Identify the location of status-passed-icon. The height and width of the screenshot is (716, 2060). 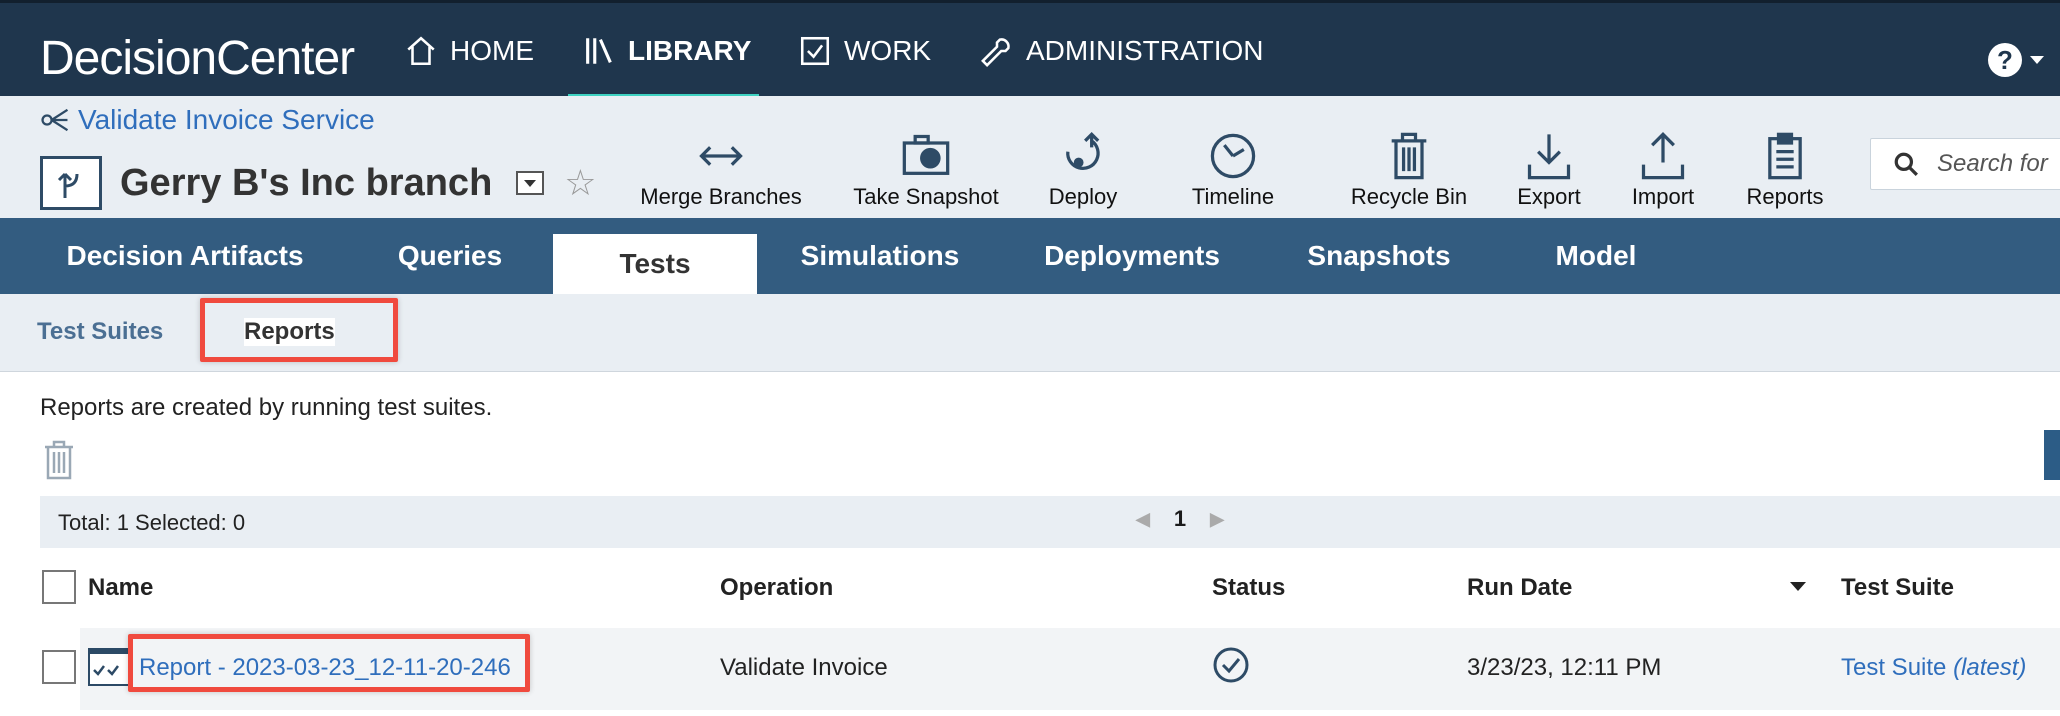
(1231, 665).